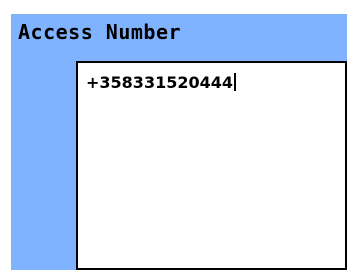 The height and width of the screenshot is (270, 347). Describe the element at coordinates (100, 32) in the screenshot. I see `page-title: Access Number` at that location.